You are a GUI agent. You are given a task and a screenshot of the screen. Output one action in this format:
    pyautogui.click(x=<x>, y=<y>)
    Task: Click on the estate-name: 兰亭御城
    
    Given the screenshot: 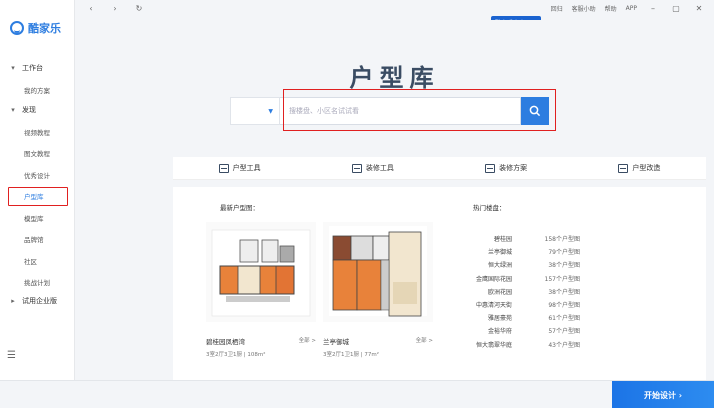 What is the action you would take?
    pyautogui.click(x=499, y=253)
    